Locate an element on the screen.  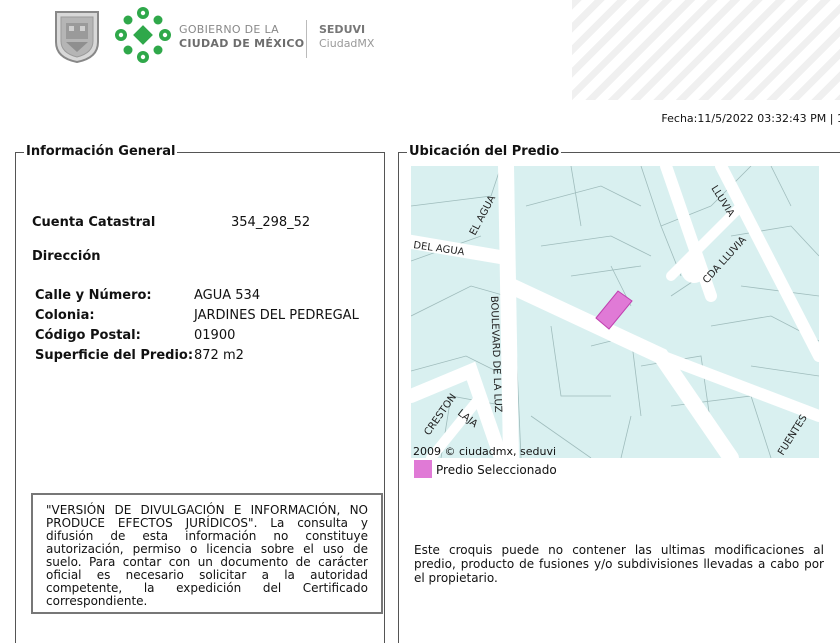
cuenta-catastral-value: 354_298_52 is located at coordinates (271, 222).